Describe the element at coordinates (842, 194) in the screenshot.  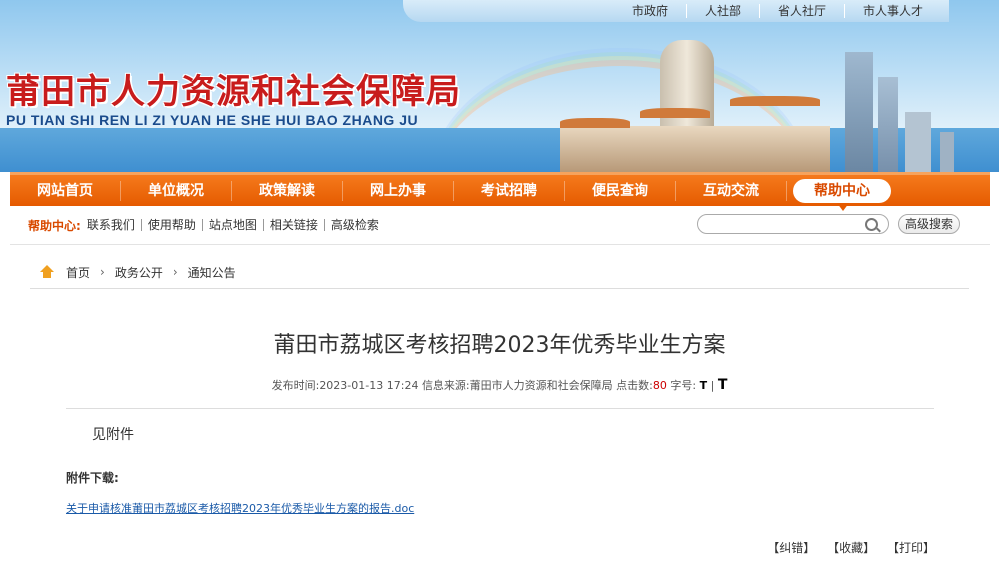
I see `nav-item-help-center: 帮助中心` at that location.